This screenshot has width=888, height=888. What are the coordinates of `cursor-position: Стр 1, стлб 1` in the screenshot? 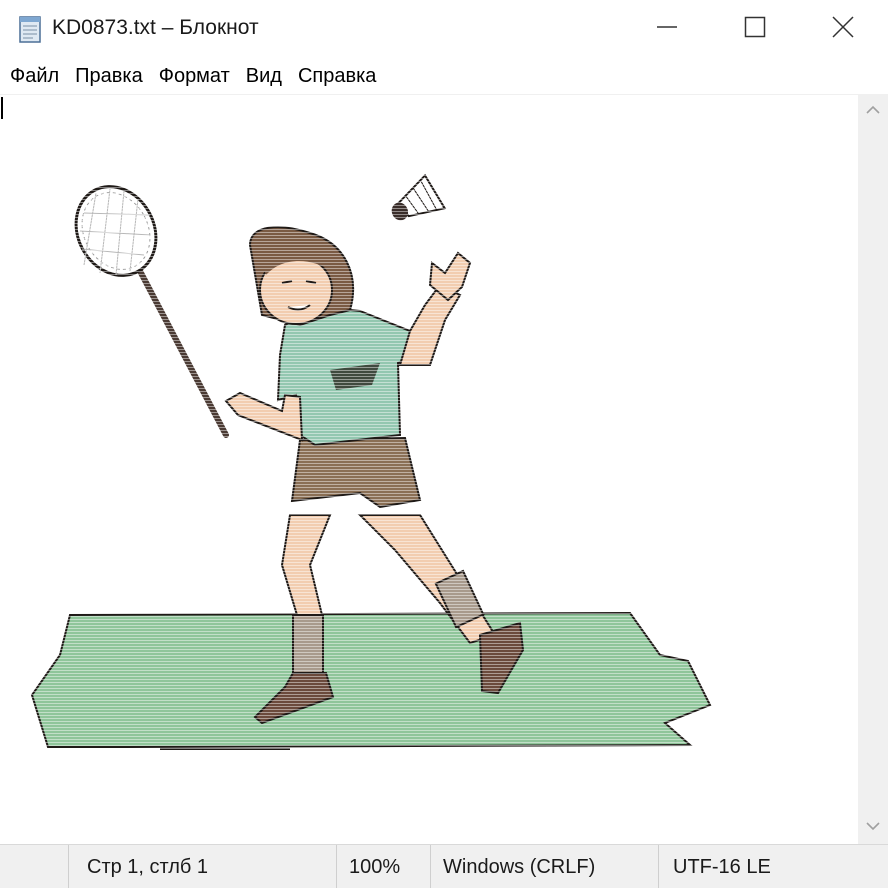 It's located at (202, 866).